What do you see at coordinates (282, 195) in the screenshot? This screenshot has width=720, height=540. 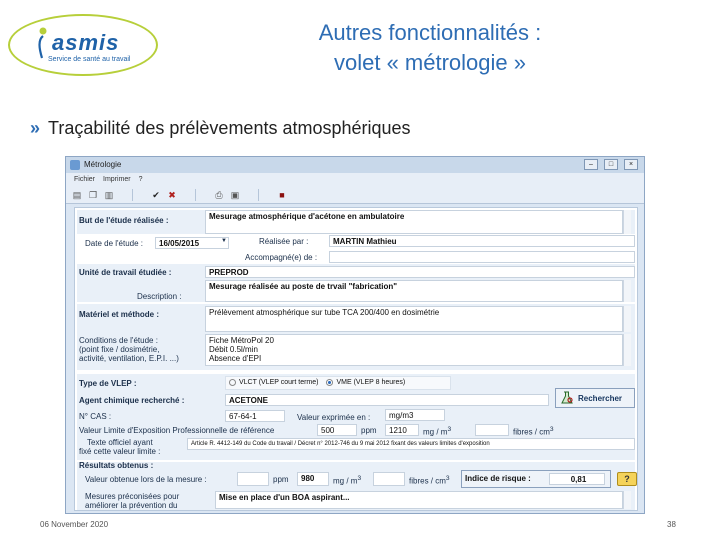 I see `exit-icon: ■` at bounding box center [282, 195].